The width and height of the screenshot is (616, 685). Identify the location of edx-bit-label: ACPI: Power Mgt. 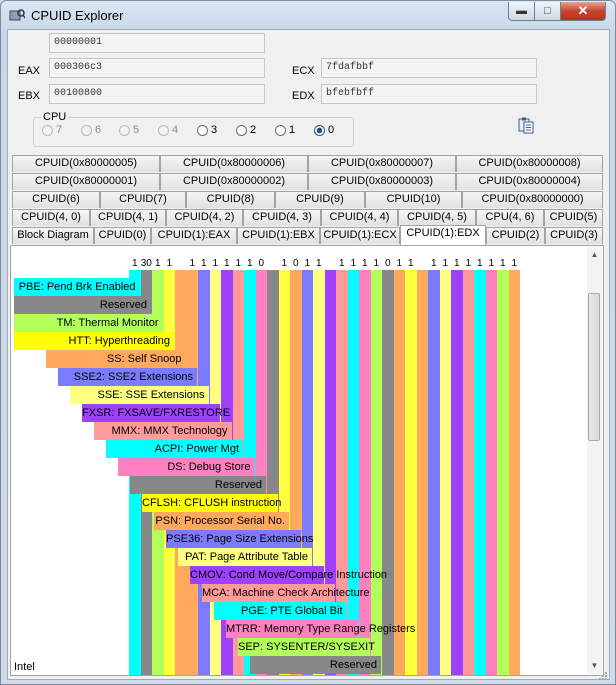
(174, 449).